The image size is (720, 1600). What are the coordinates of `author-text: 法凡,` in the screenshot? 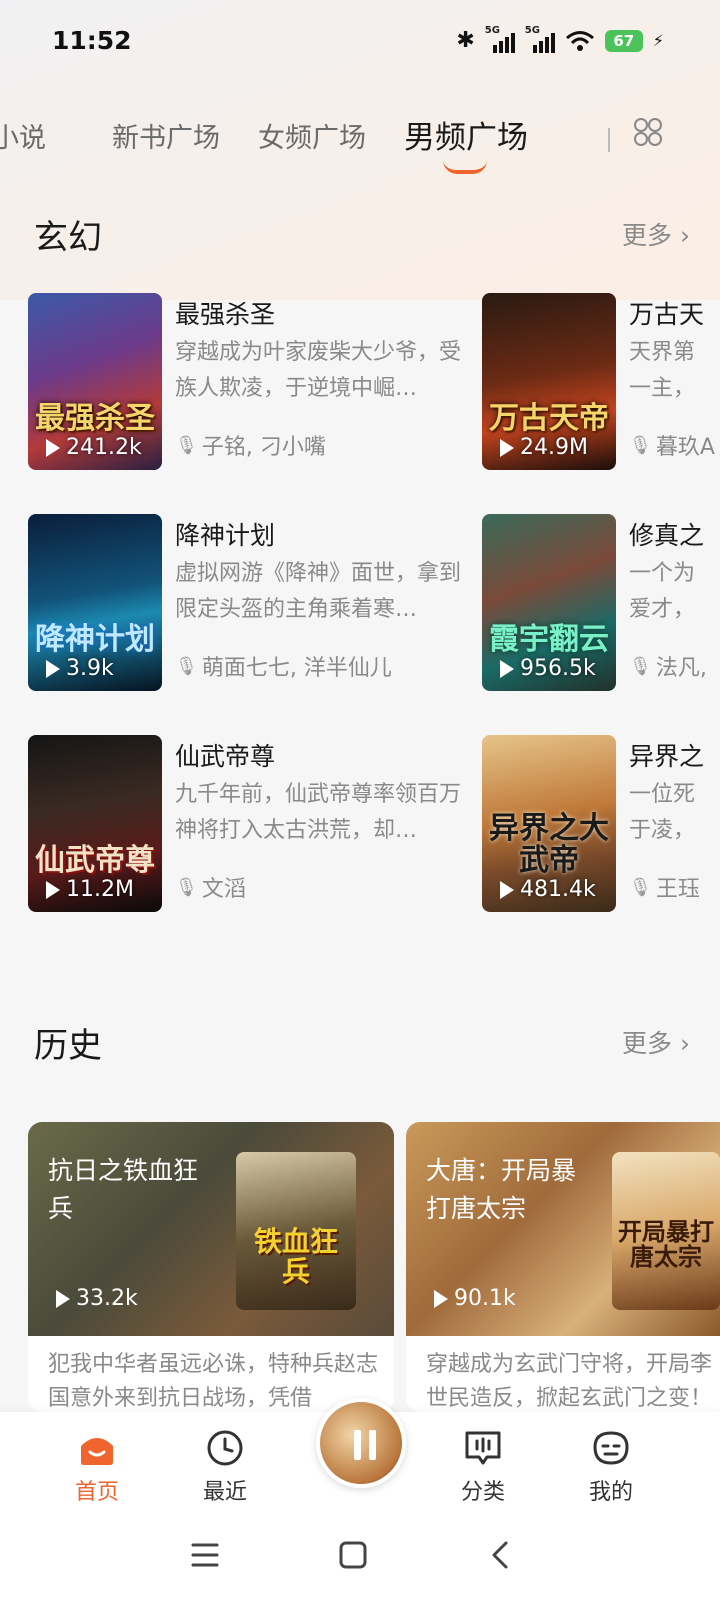 It's located at (681, 668).